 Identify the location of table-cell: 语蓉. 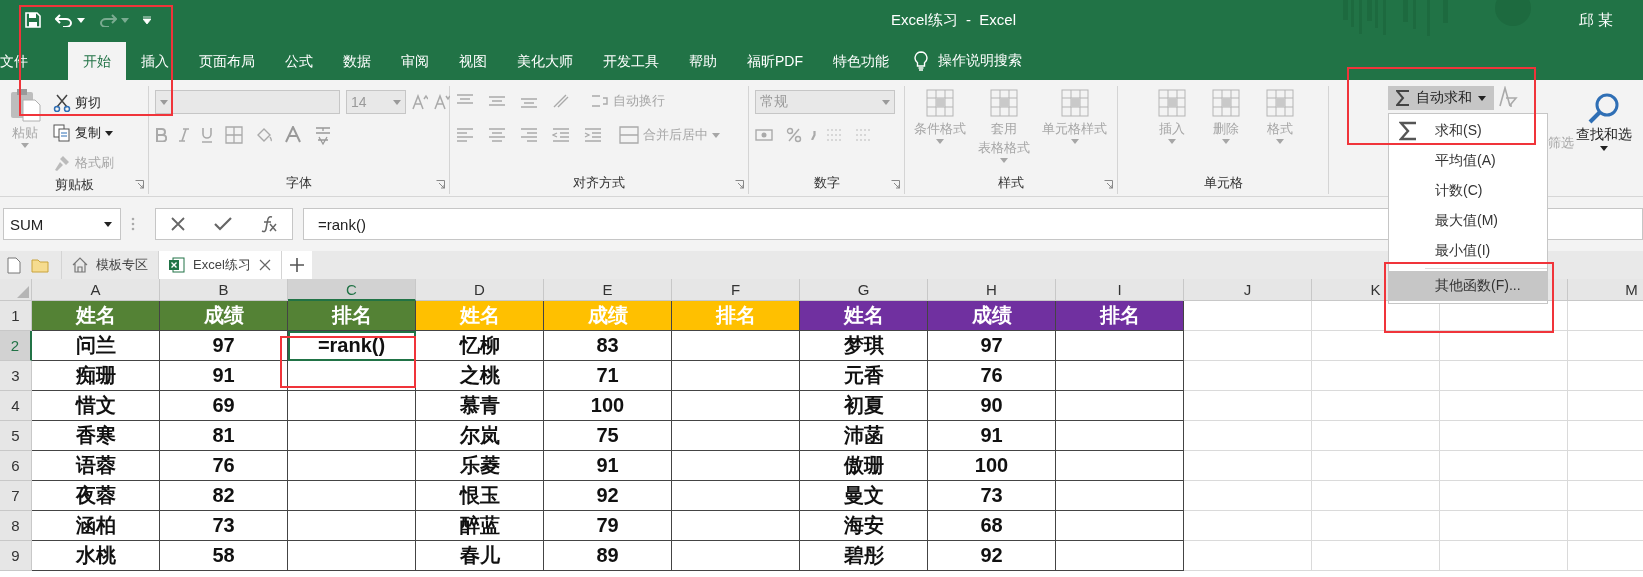
(96, 466).